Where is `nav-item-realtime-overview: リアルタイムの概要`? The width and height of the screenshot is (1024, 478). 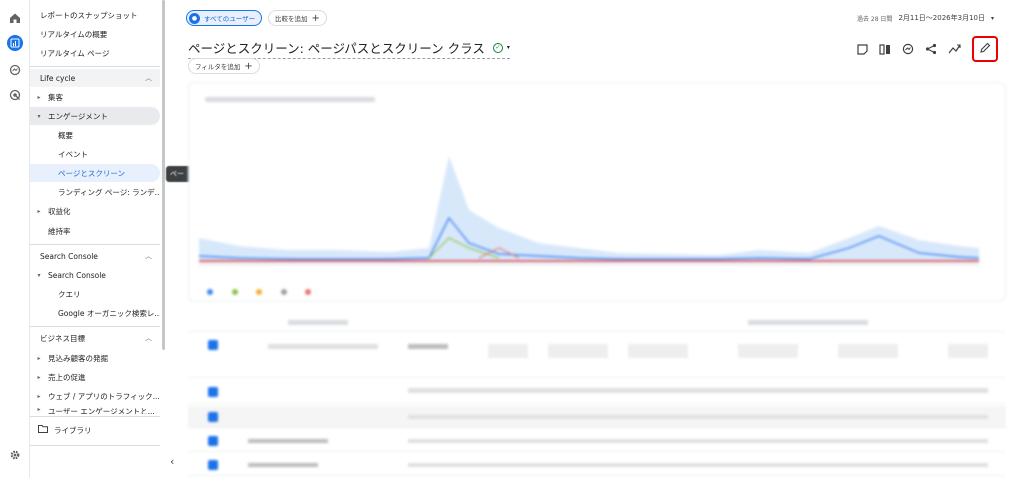
nav-item-realtime-overview: リアルタイムの概要 is located at coordinates (95, 34).